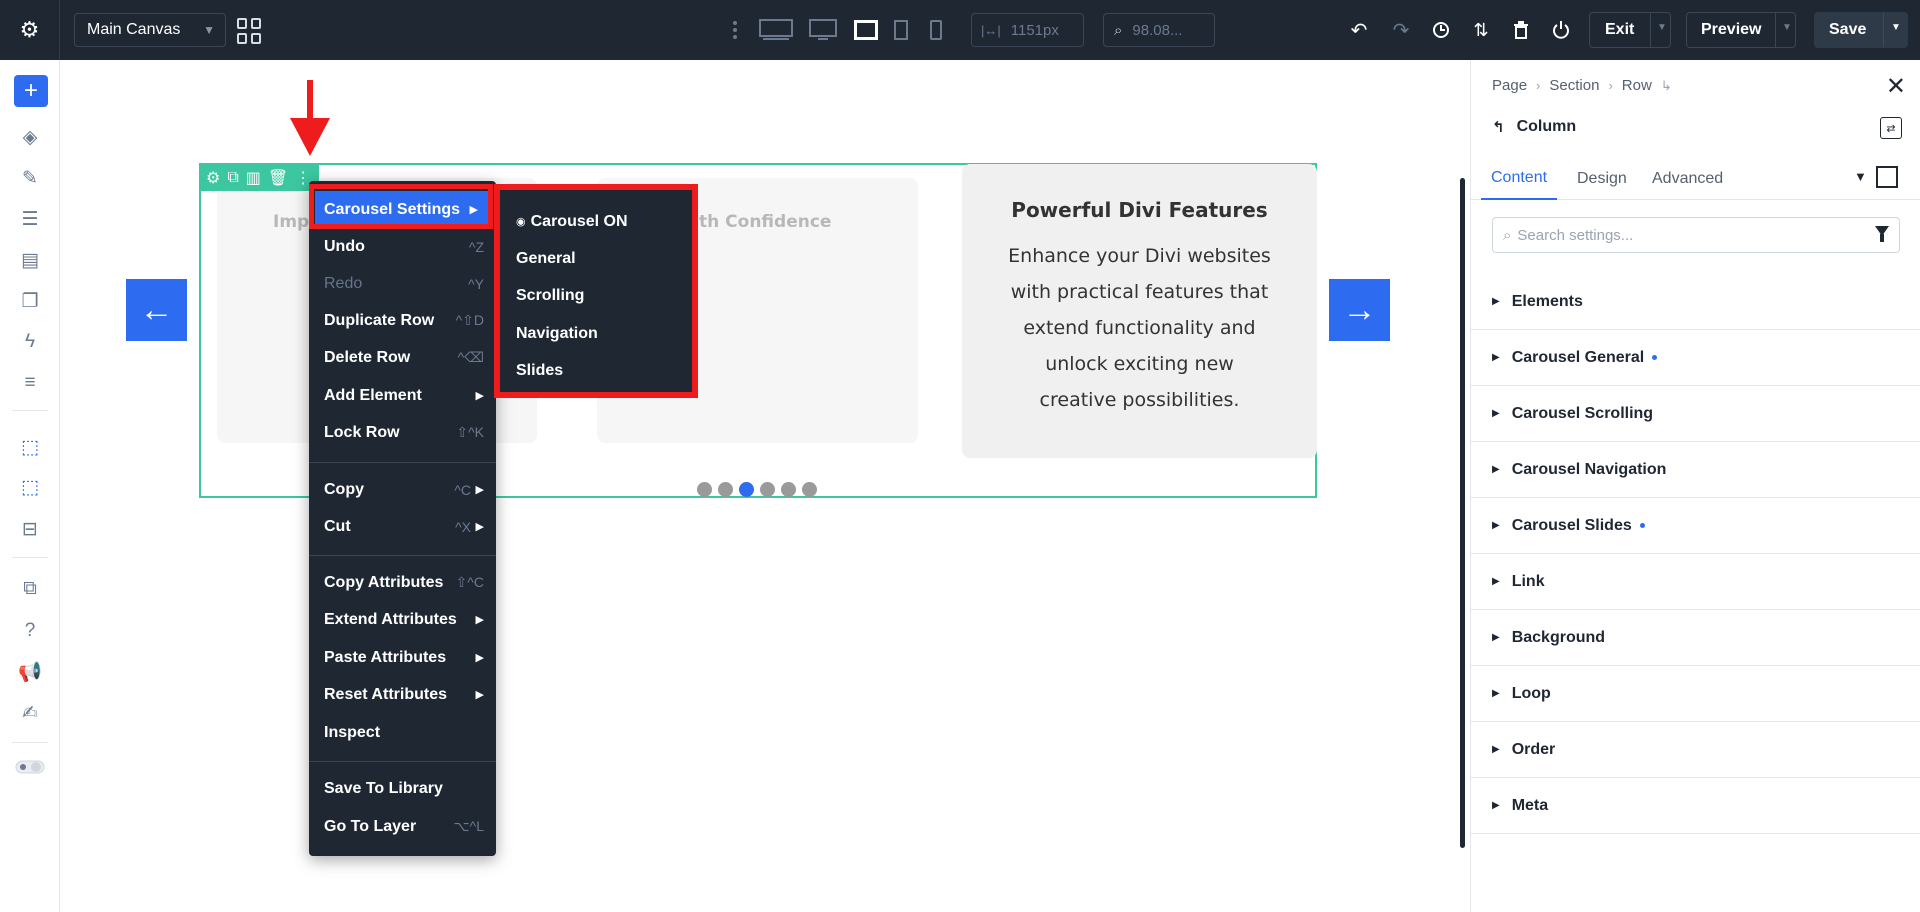 Image resolution: width=1920 pixels, height=912 pixels. What do you see at coordinates (866, 30) in the screenshot?
I see `laptop-icon-active` at bounding box center [866, 30].